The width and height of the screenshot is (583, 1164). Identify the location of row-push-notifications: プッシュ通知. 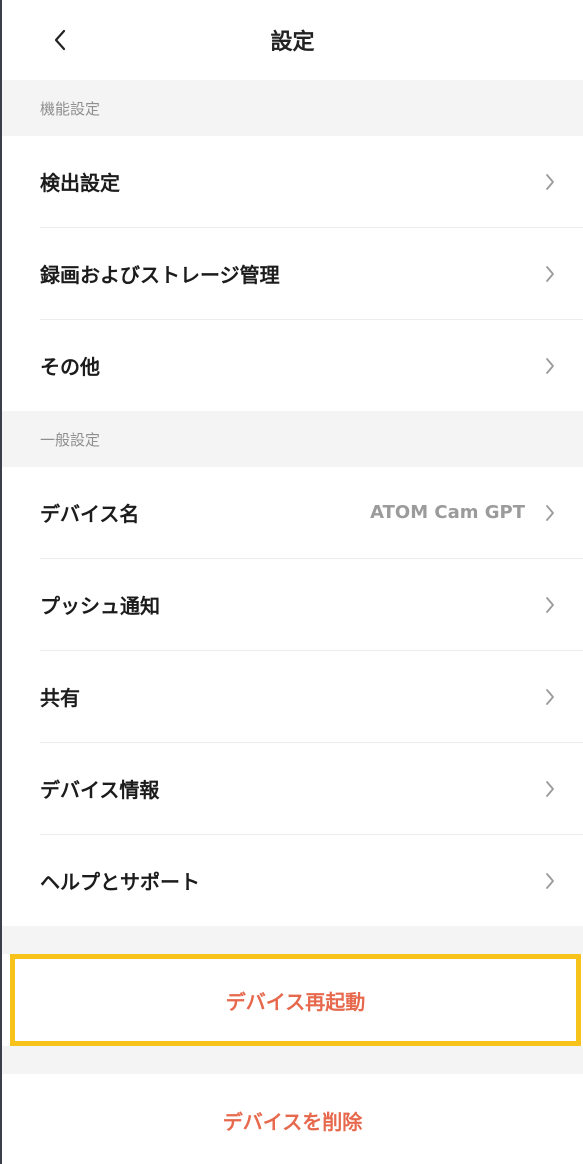
(311, 605).